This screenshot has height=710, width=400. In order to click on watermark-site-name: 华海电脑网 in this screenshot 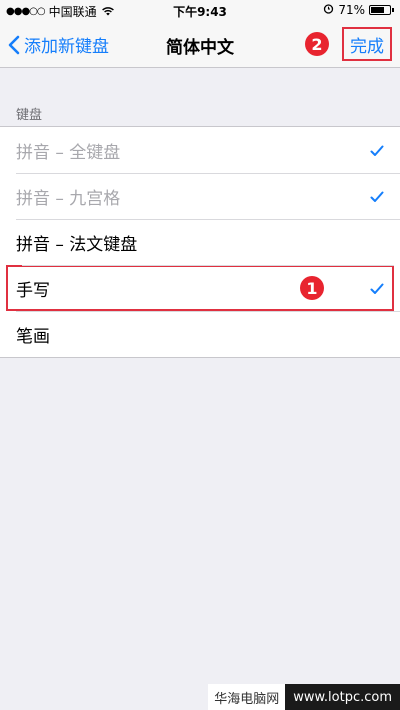, I will do `click(247, 697)`.